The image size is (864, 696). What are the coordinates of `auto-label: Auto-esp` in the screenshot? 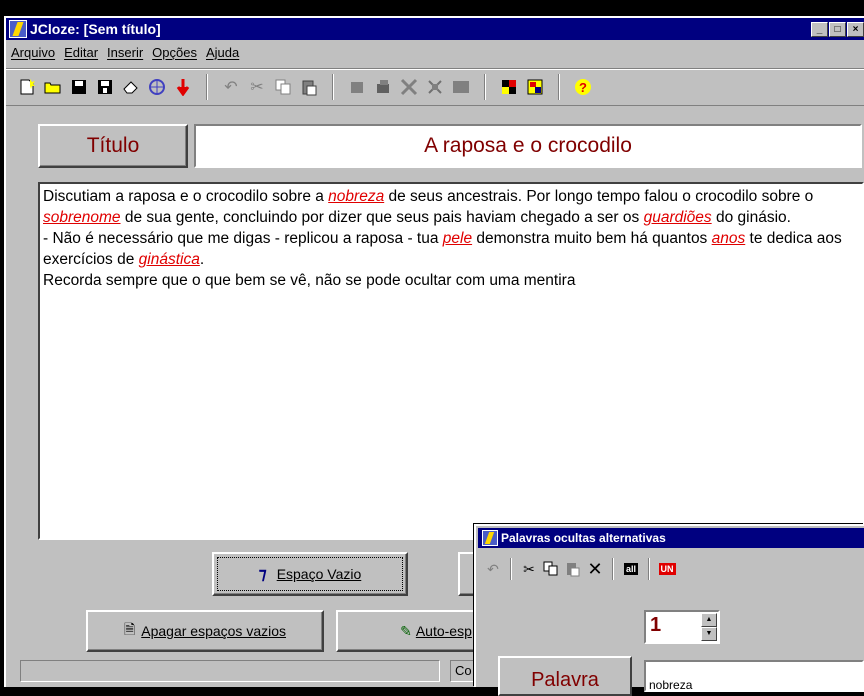 It's located at (443, 631).